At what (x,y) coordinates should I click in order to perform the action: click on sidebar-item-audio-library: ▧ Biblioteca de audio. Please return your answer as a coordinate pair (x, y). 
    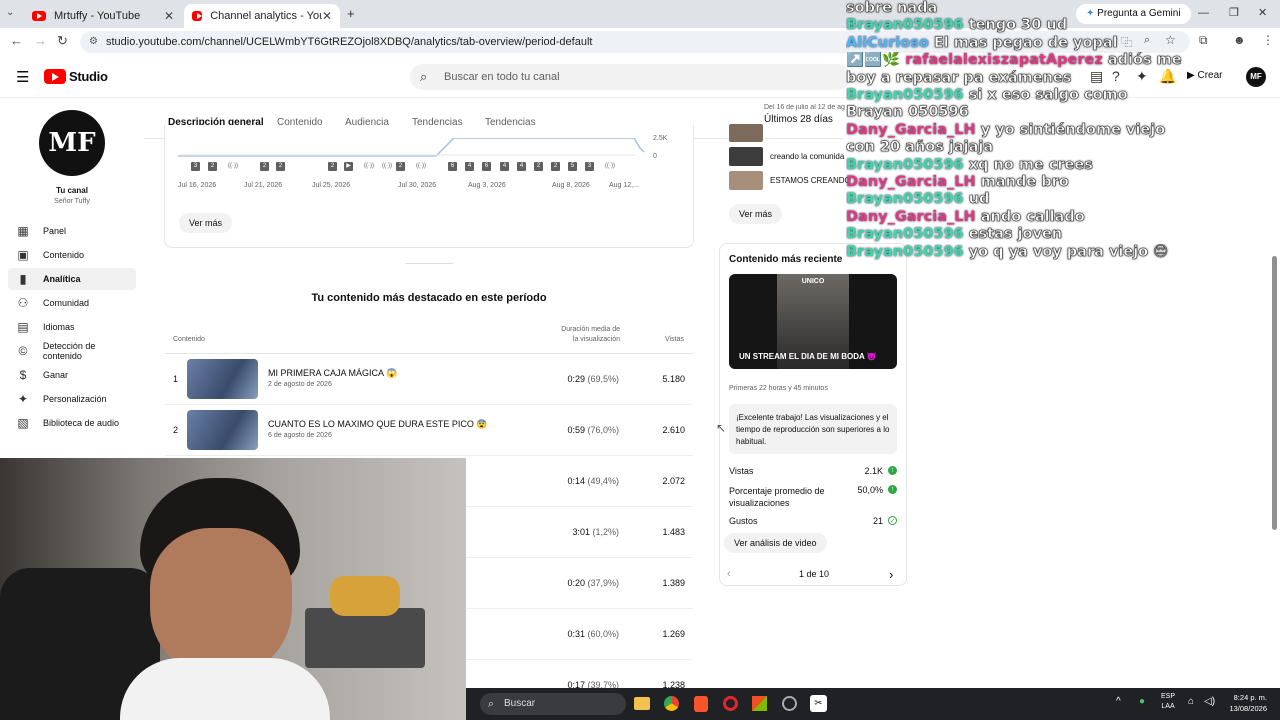
    Looking at the image, I should click on (72, 423).